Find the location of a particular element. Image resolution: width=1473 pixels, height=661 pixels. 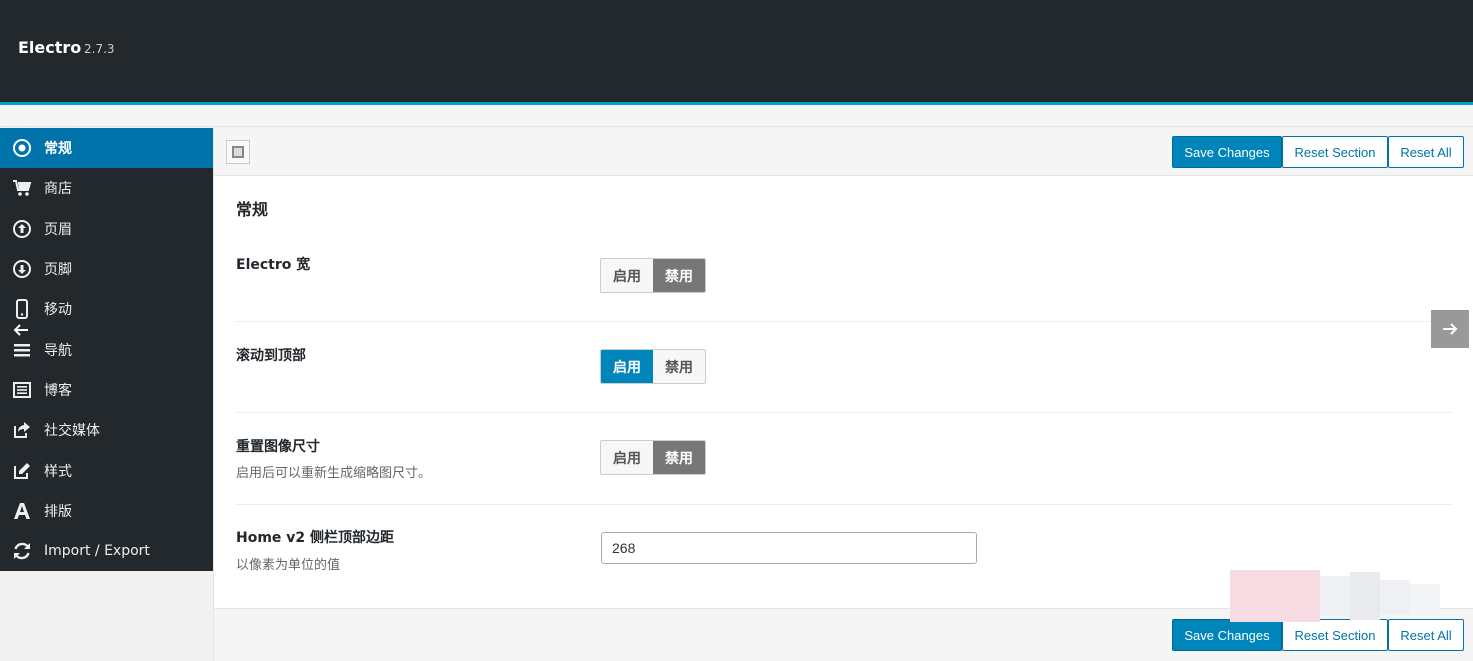

sidebar-item-label: 社交媒体 is located at coordinates (72, 431).